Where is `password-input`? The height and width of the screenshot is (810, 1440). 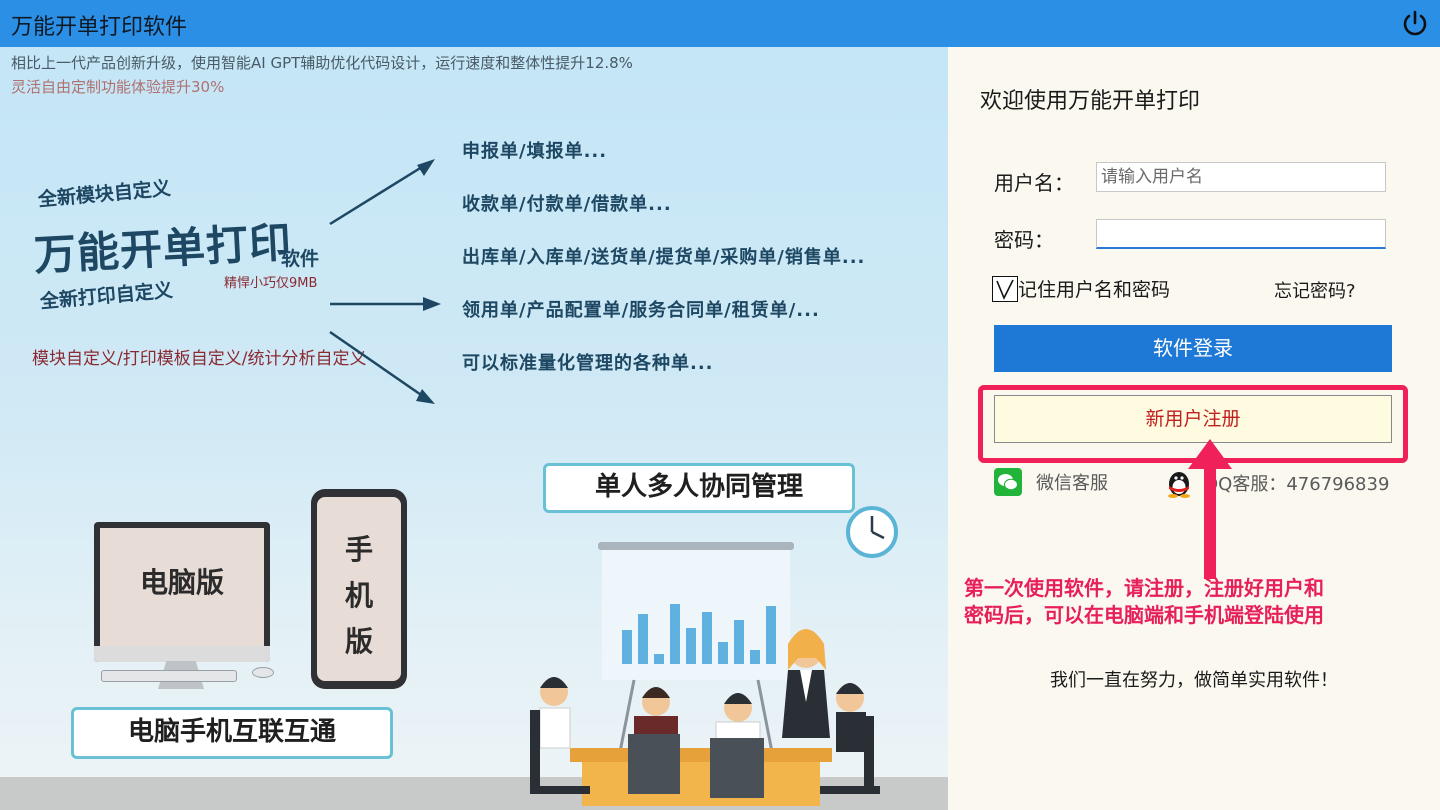
password-input is located at coordinates (1241, 234).